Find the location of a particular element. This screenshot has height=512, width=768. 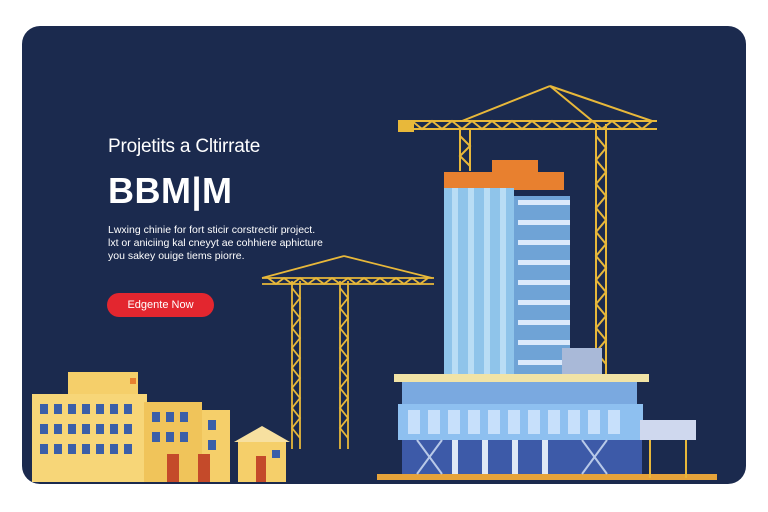

crane-counterweight is located at coordinates (406, 126).